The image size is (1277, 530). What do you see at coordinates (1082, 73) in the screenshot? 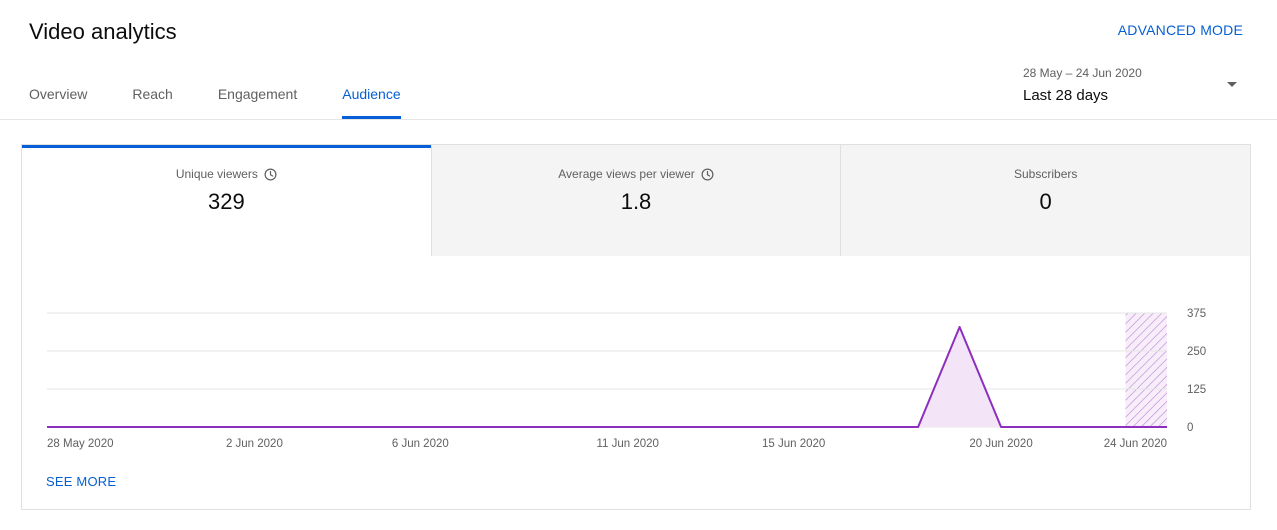
I see `date-range-text: 28 May – 24 Jun 2020` at bounding box center [1082, 73].